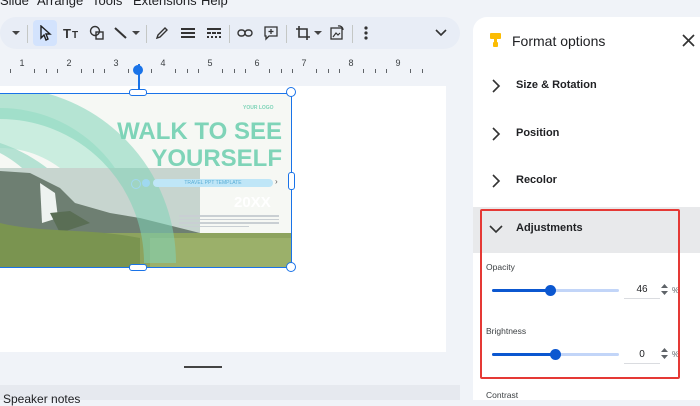 This screenshot has width=700, height=406. What do you see at coordinates (213, 183) in the screenshot?
I see `slide-subtitle: TRAVEL PPT TEMPLATE` at bounding box center [213, 183].